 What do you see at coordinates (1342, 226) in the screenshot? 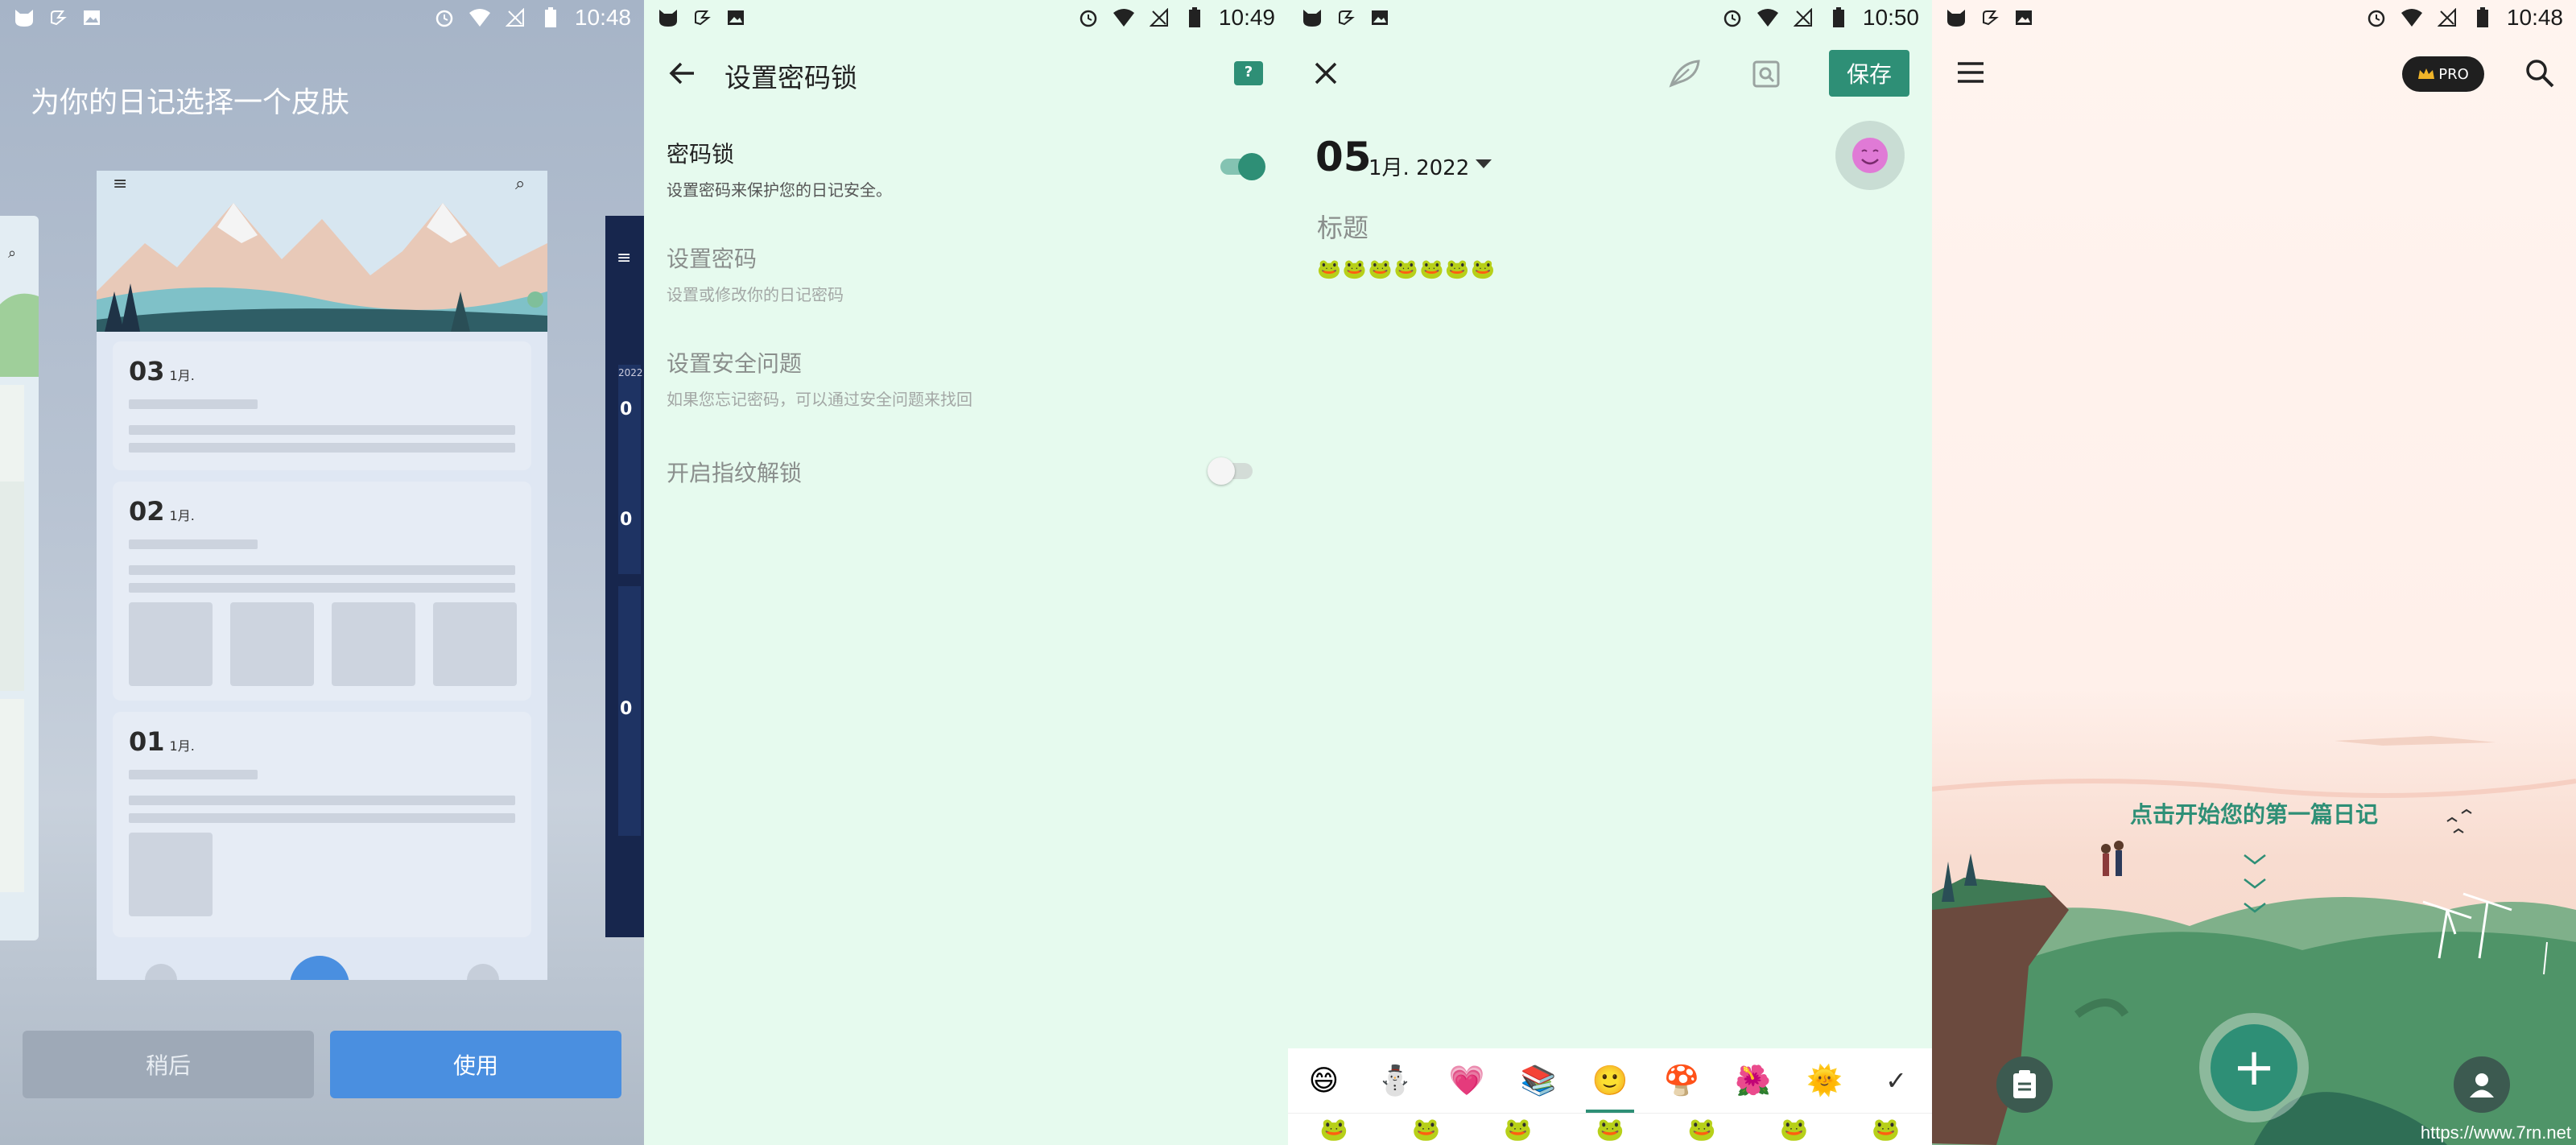
I see `title-input: 标题` at bounding box center [1342, 226].